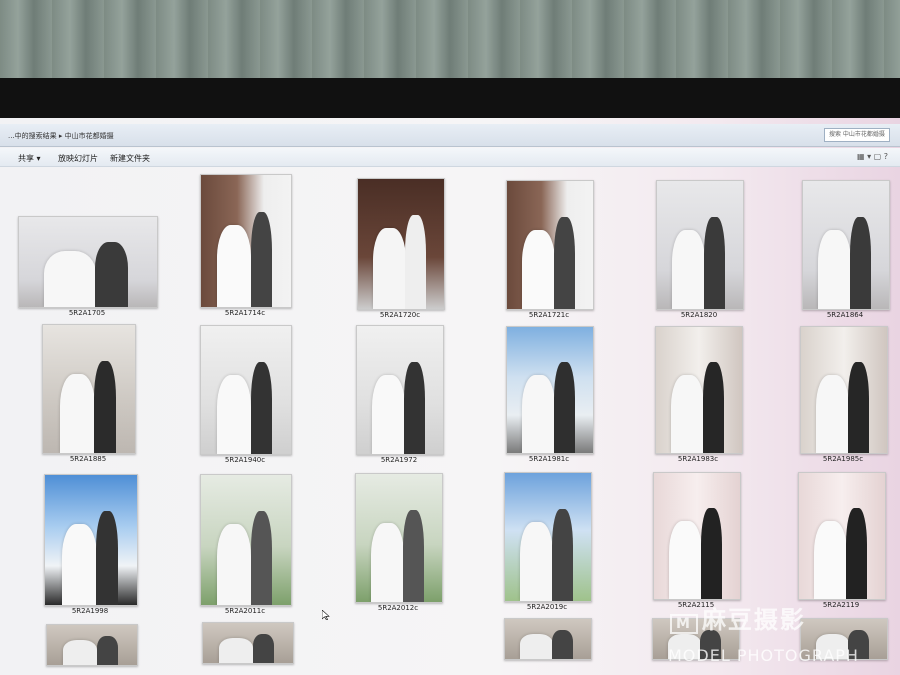 The height and width of the screenshot is (675, 900). What do you see at coordinates (872, 156) in the screenshot?
I see `view-options-icon: ▦ ▾ ▢ ?` at bounding box center [872, 156].